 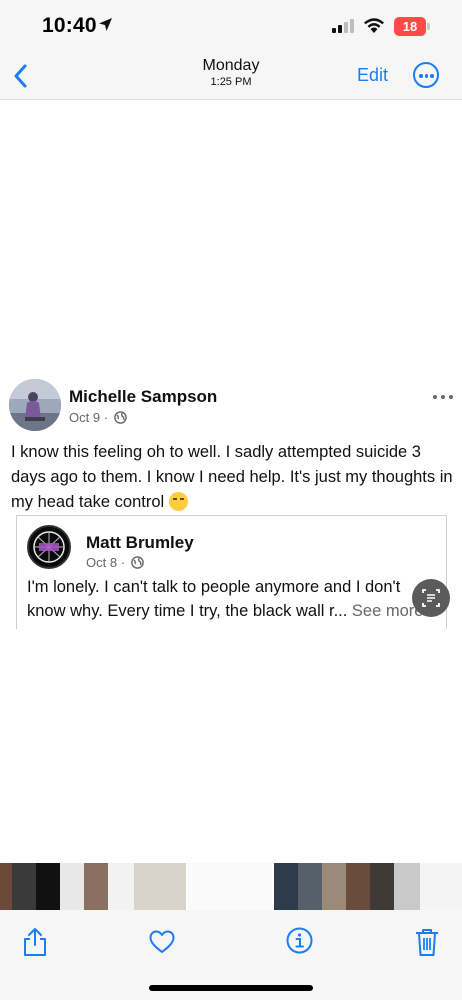 What do you see at coordinates (85, 417) in the screenshot?
I see `post-date: Oct 9` at bounding box center [85, 417].